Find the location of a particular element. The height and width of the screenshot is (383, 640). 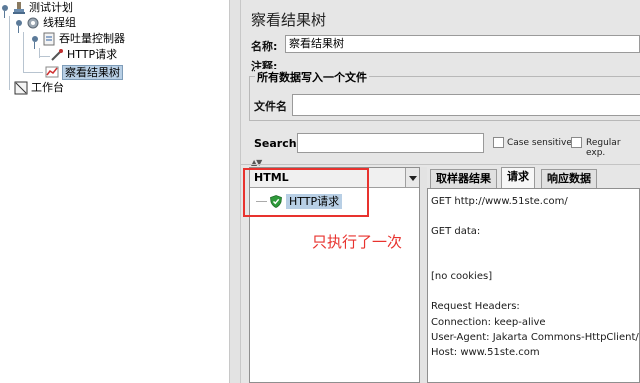

tree-item-throughput-controller: 吞吐量控制器 is located at coordinates (78, 40).